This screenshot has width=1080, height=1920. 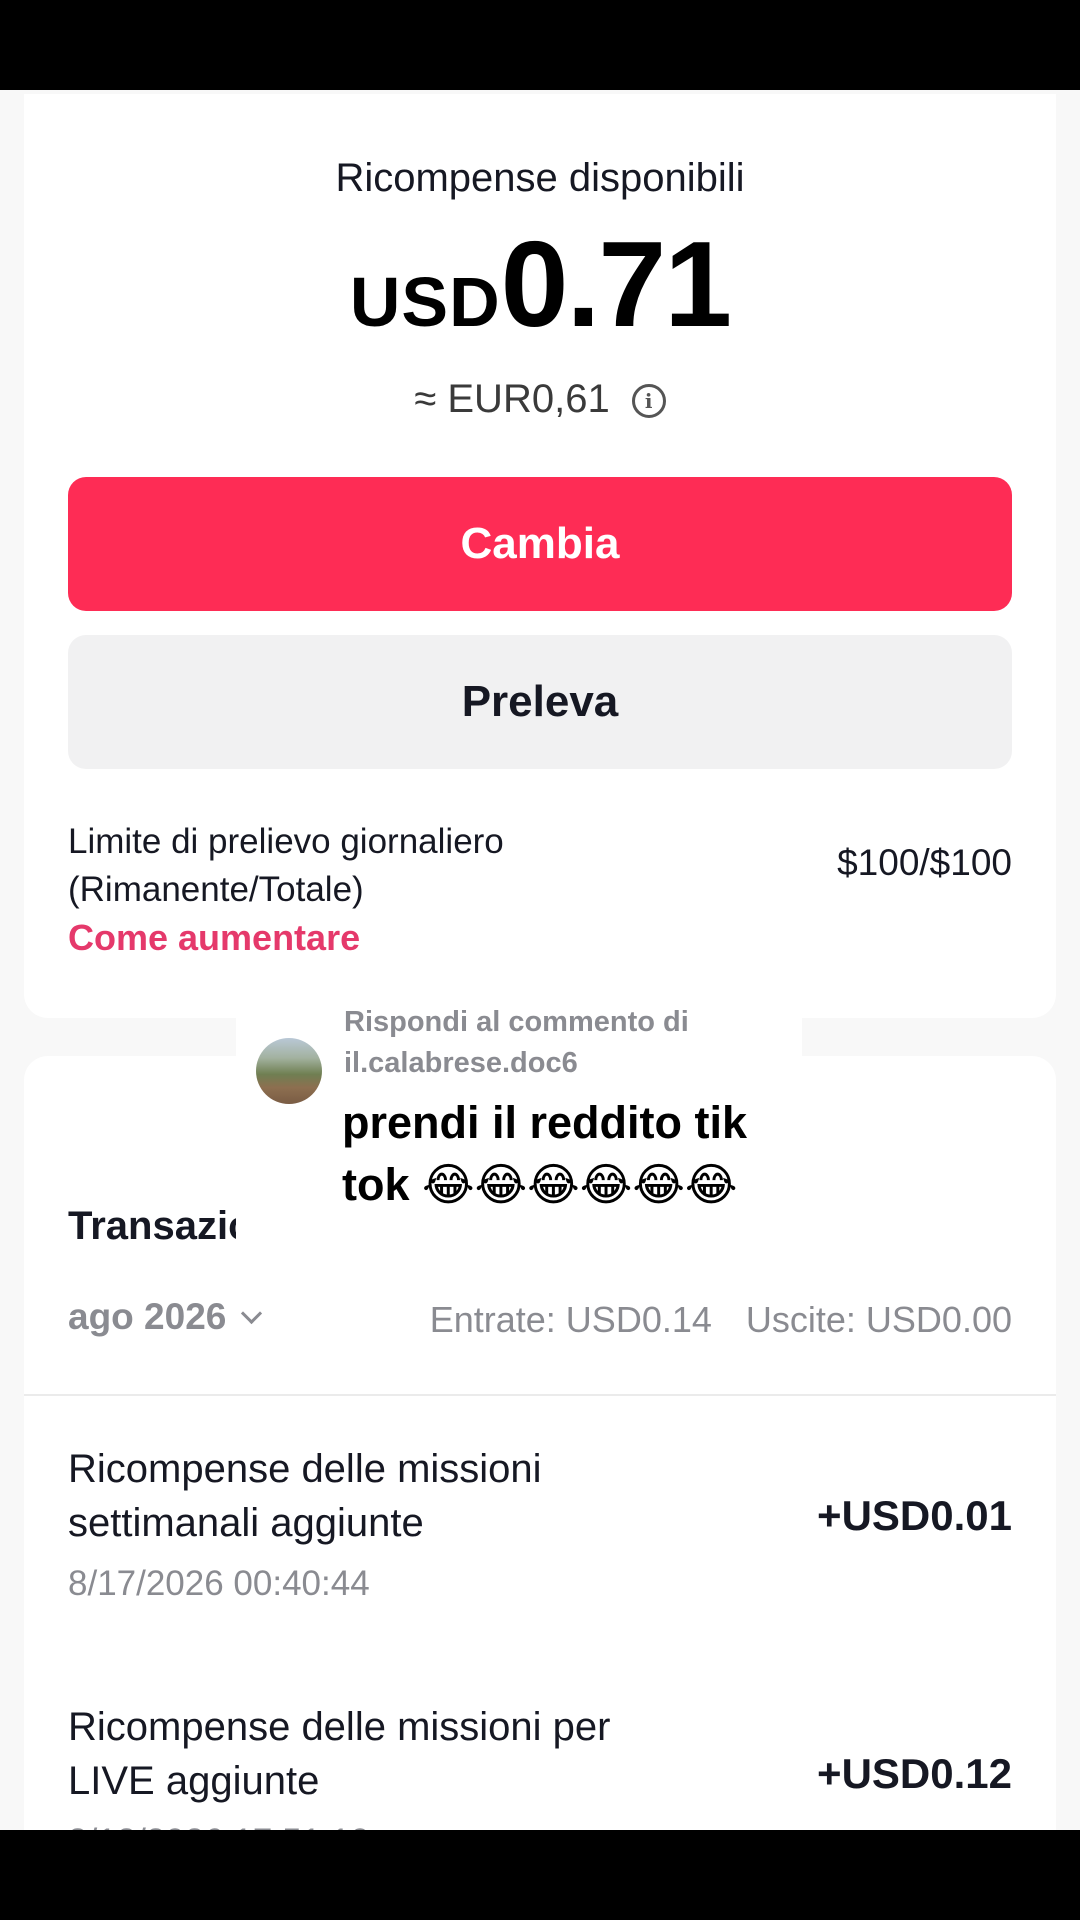 What do you see at coordinates (914, 1773) in the screenshot?
I see `transaction-amount: +USD0.12` at bounding box center [914, 1773].